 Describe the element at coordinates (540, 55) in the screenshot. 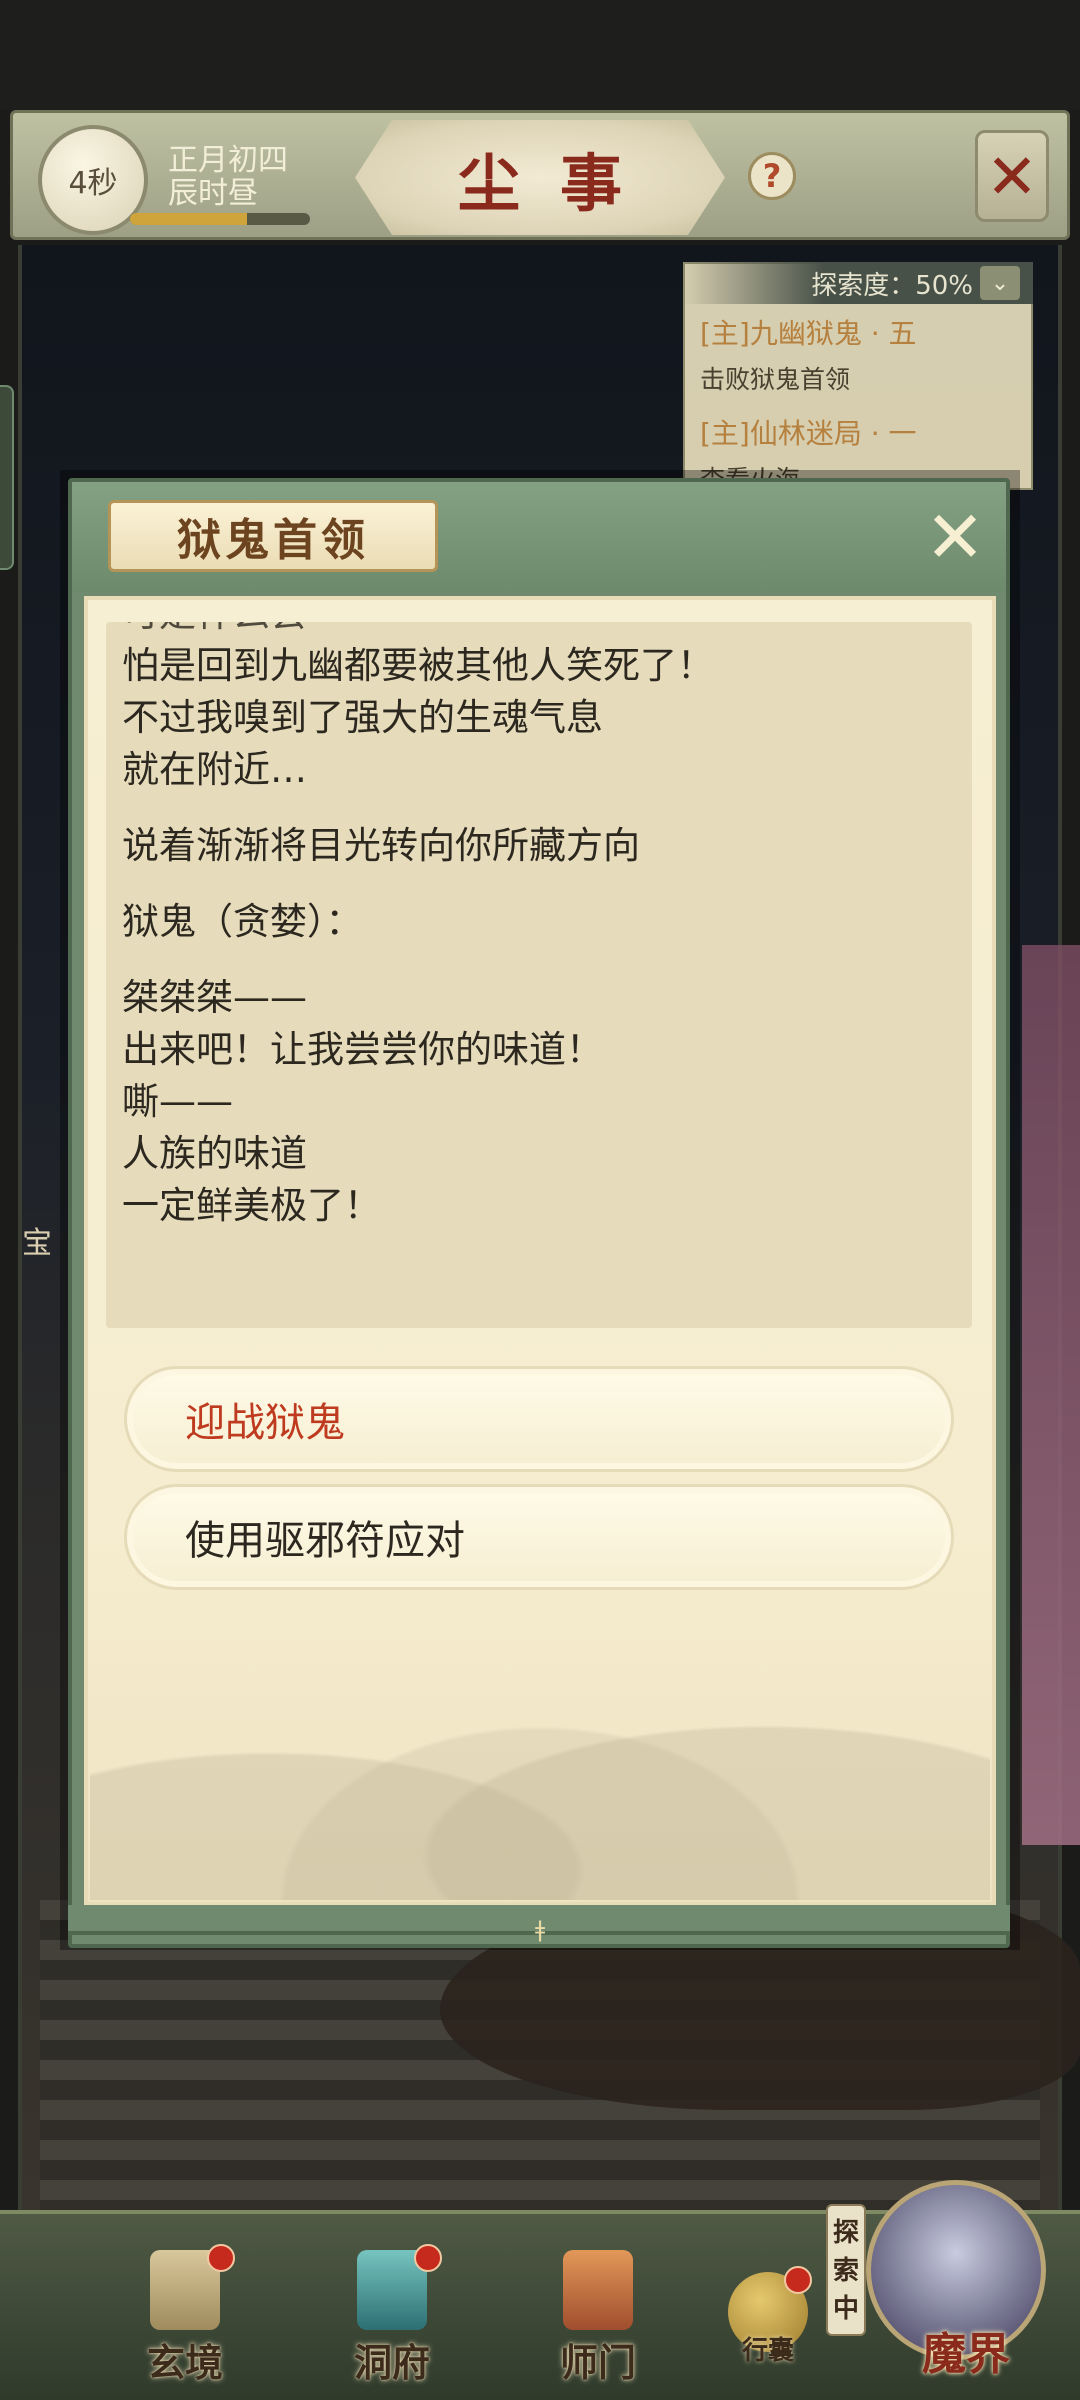

I see `top-black-strip` at that location.